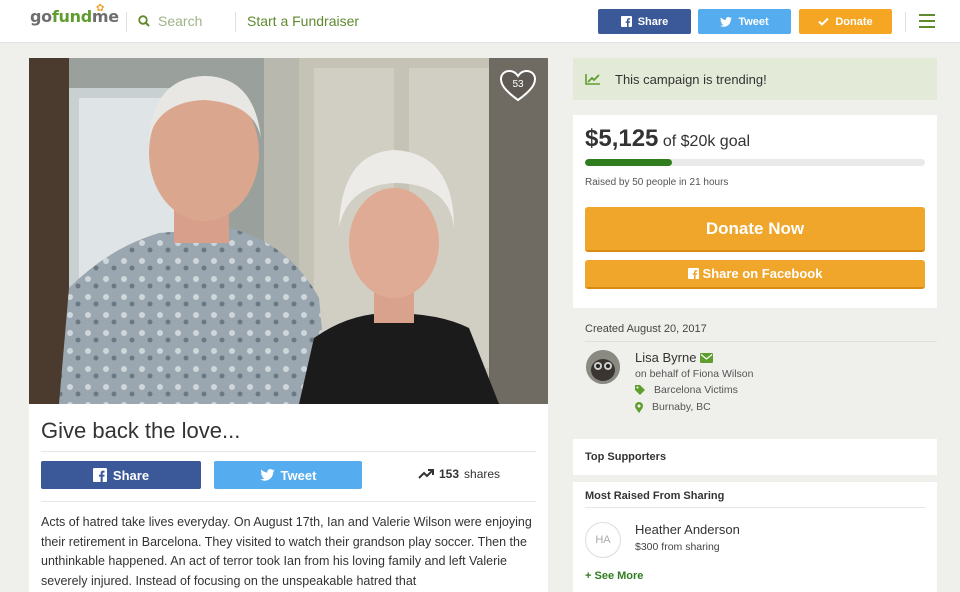  Describe the element at coordinates (744, 21) in the screenshot. I see `header-tweet-button: Tweet` at that location.